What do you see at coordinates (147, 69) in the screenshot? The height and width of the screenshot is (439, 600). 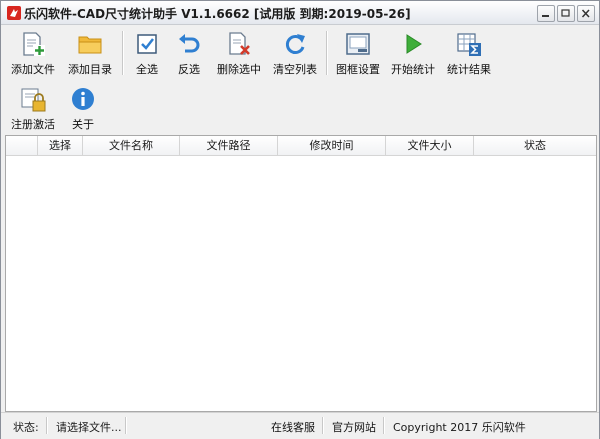 I see `select-all-label: 全选` at bounding box center [147, 69].